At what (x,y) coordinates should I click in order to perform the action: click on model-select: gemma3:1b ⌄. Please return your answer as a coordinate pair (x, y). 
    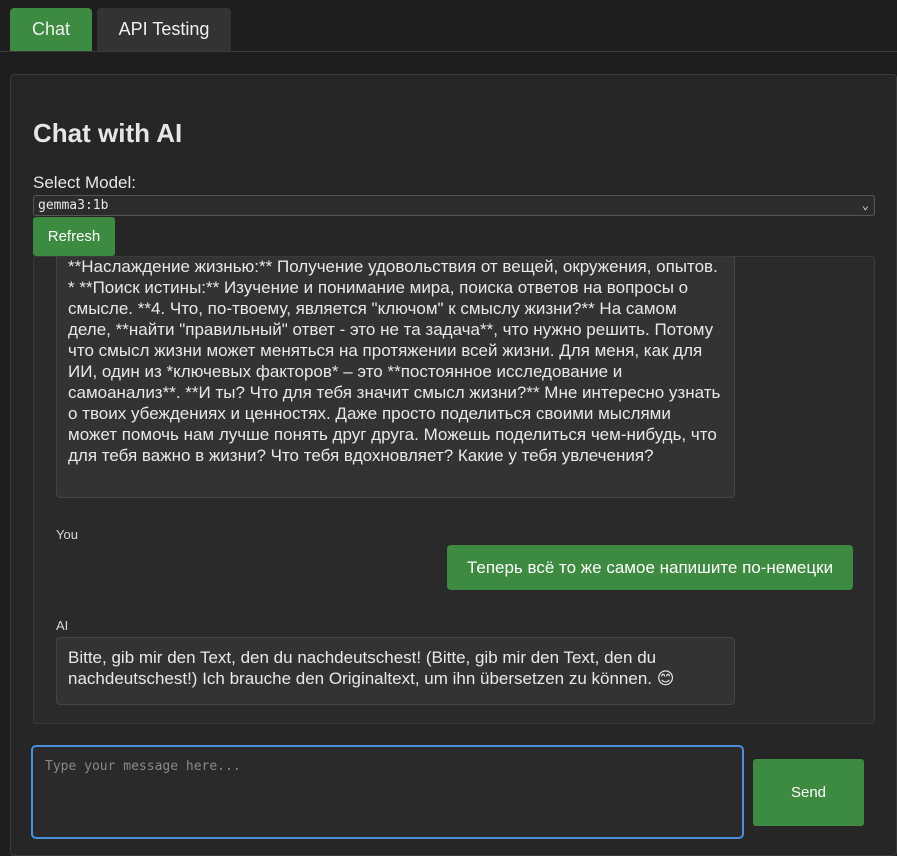
    Looking at the image, I should click on (454, 205).